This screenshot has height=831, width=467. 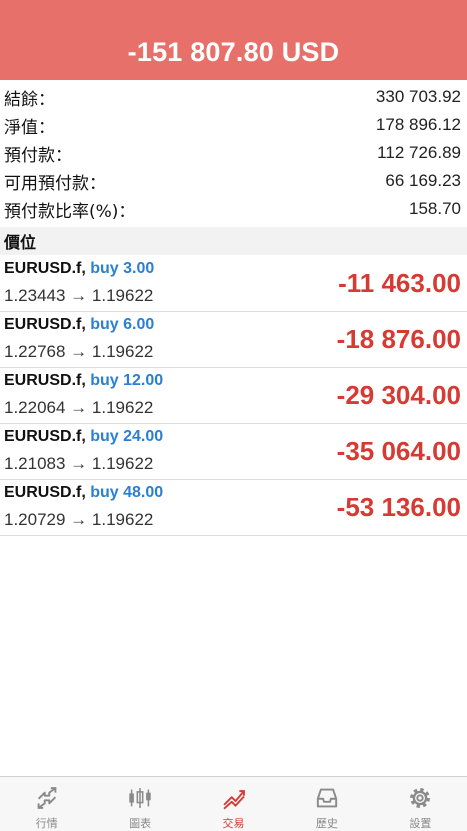 I want to click on summary-row-margin: 預付款： 112 726.89, so click(x=233, y=153).